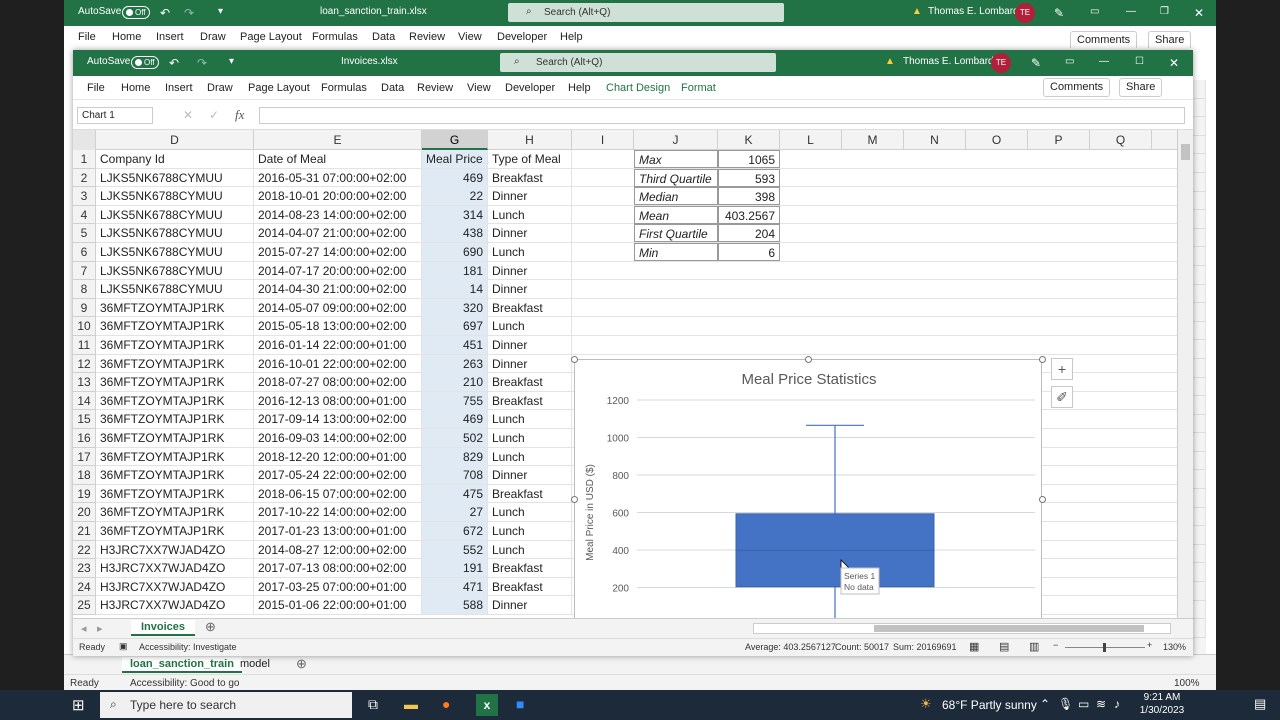 This screenshot has height=720, width=1280. Describe the element at coordinates (220, 88) in the screenshot. I see `menu-draw: Draw` at that location.